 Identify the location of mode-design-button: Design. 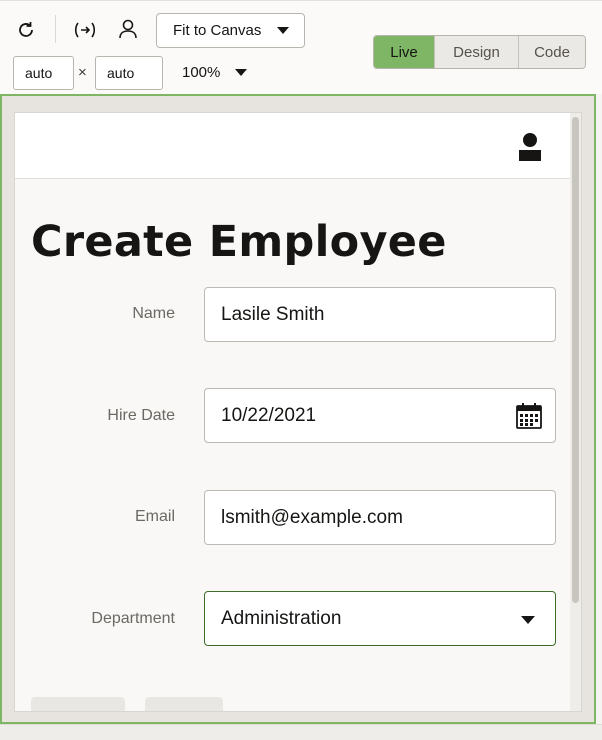
(476, 52).